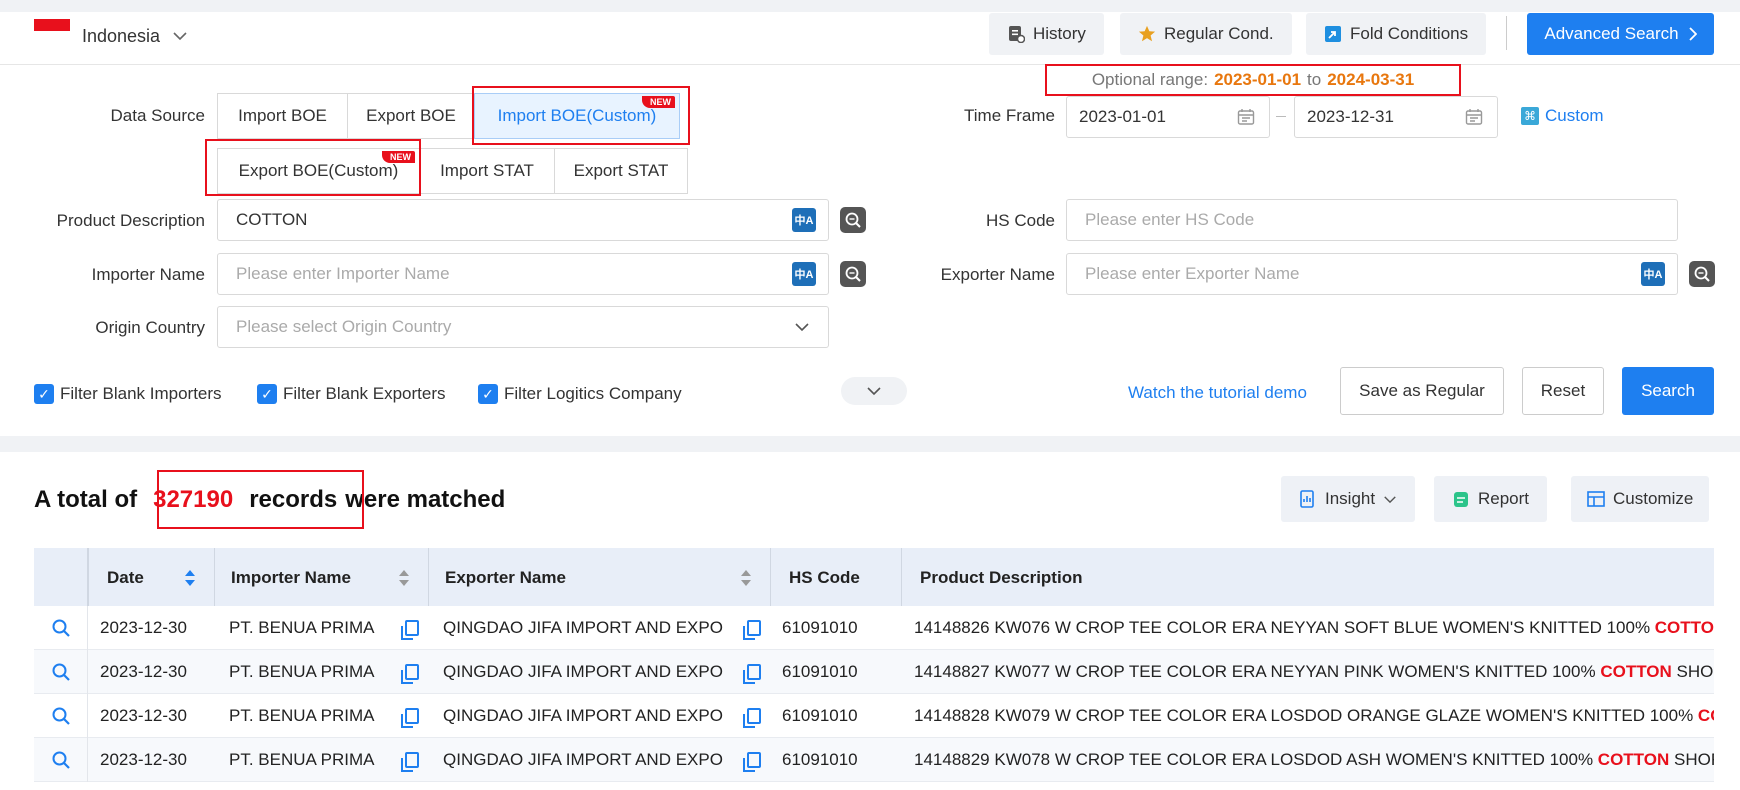 This screenshot has width=1740, height=790. What do you see at coordinates (1371, 79) in the screenshot?
I see `optional-range-to: 2024-03-31` at bounding box center [1371, 79].